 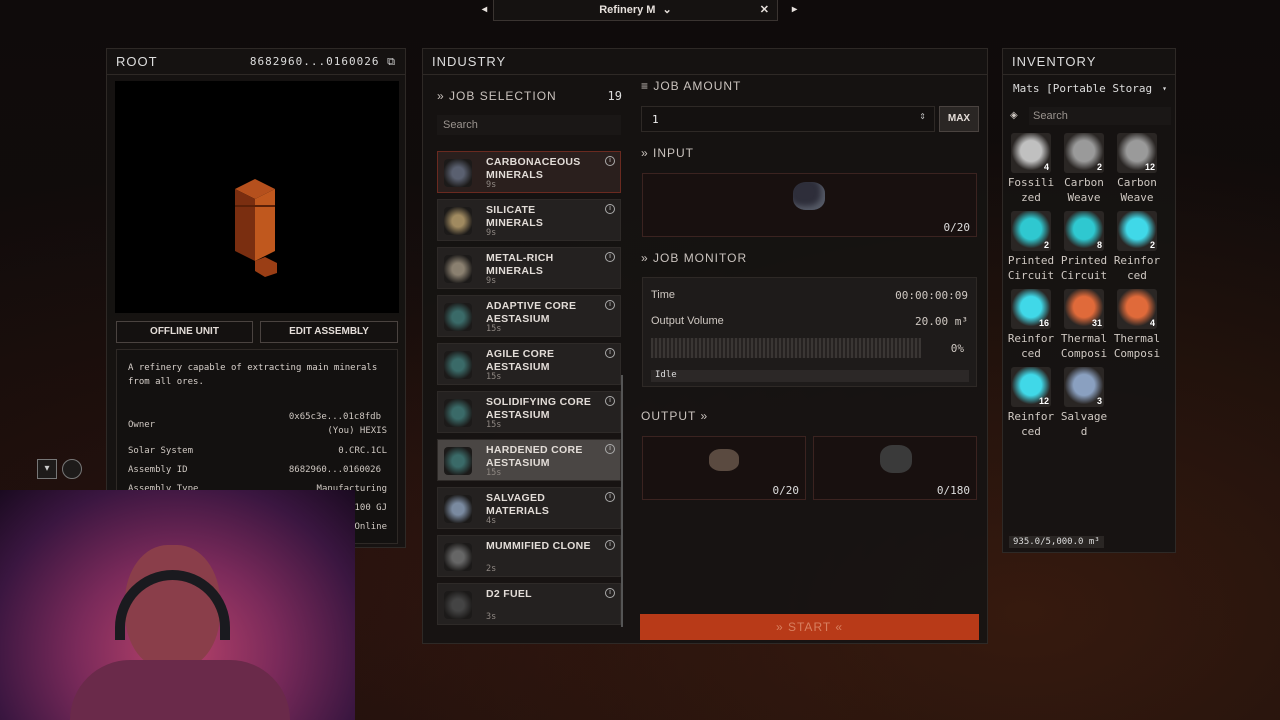 I want to click on item-icon: 16, so click(x=1031, y=309).